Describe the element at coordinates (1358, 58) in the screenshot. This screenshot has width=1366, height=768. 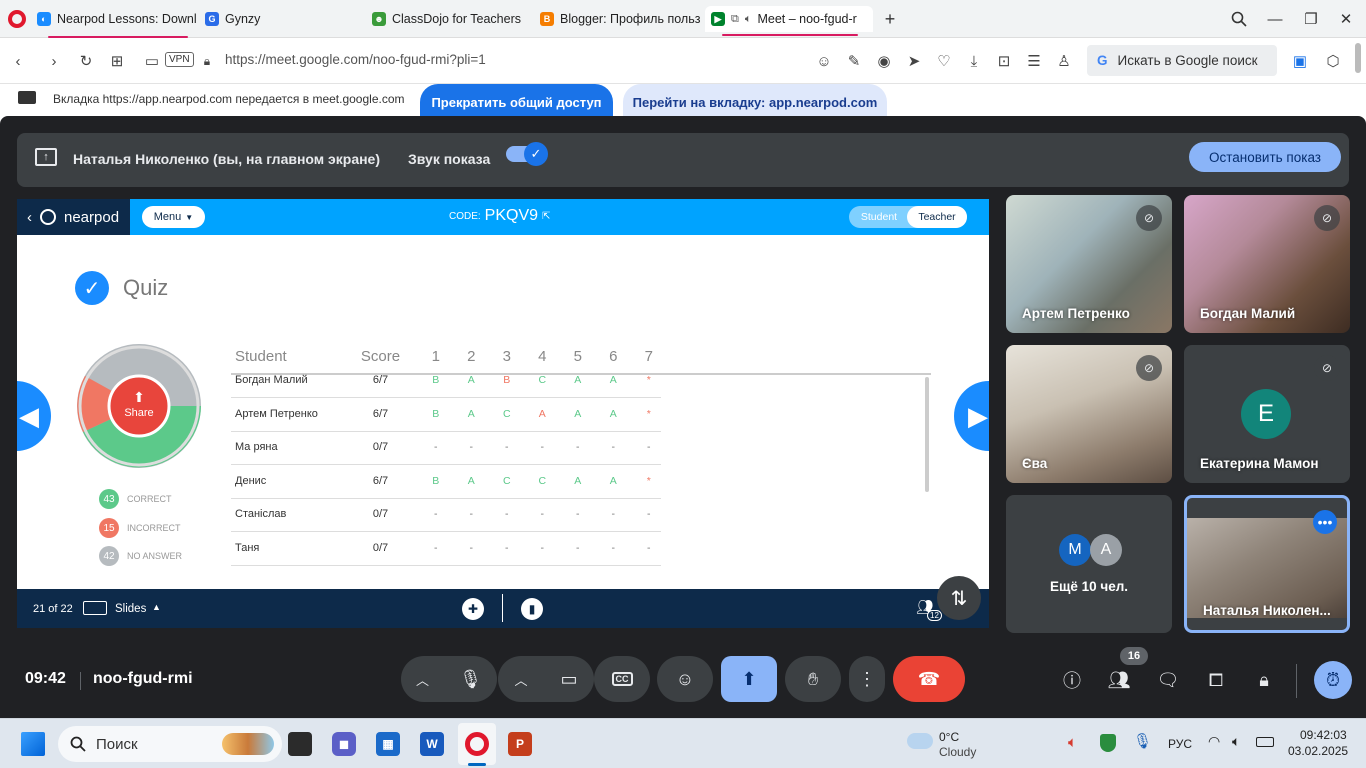
I see `scrollbar` at that location.